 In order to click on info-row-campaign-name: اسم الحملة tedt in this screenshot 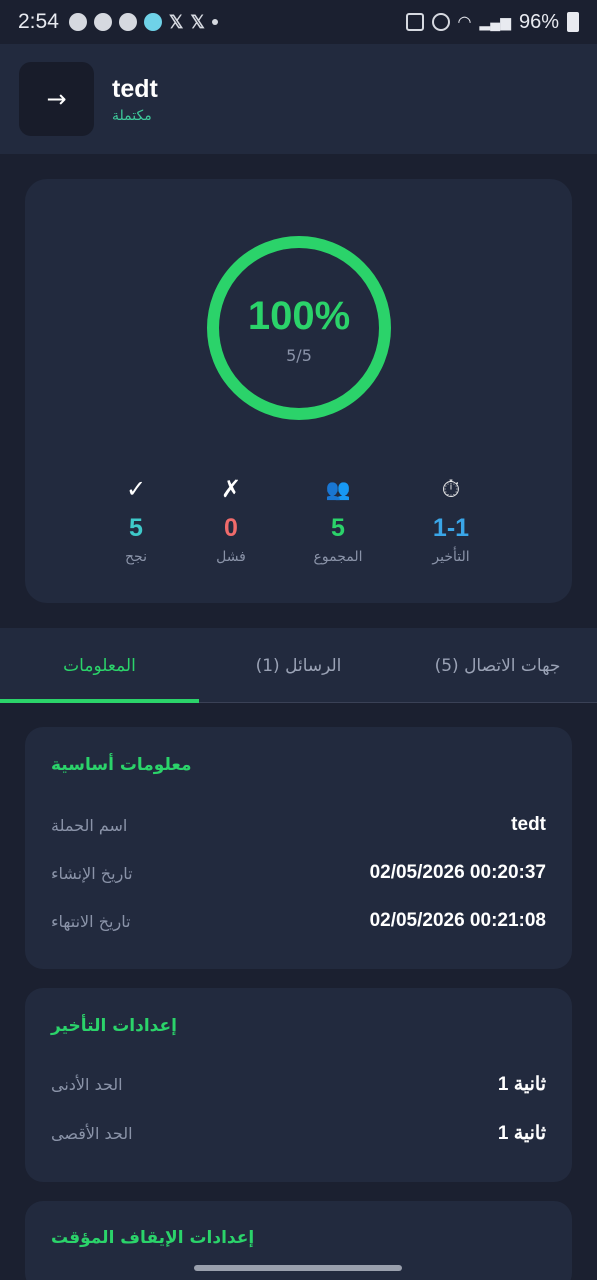, I will do `click(298, 825)`.